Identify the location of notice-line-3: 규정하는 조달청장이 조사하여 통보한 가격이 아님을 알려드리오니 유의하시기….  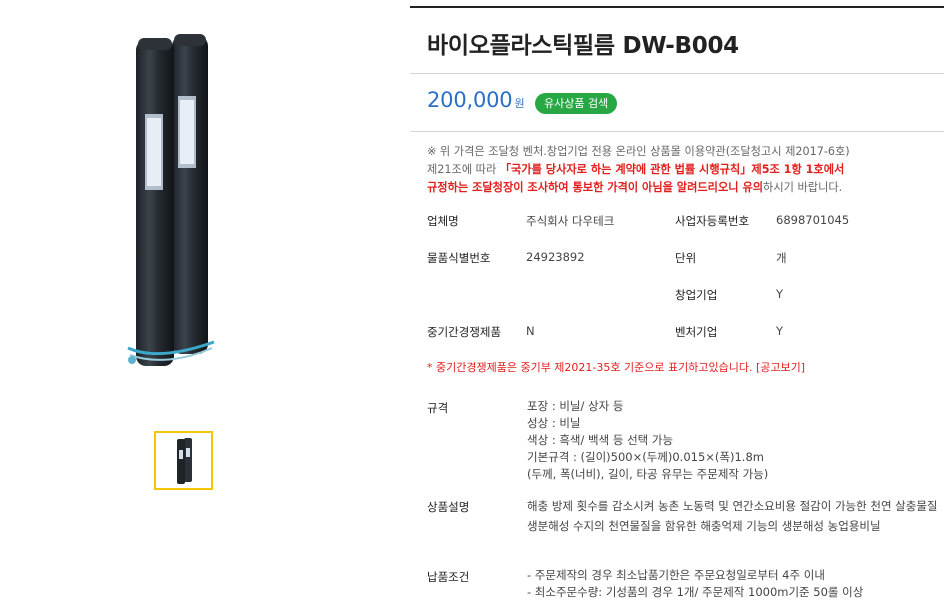
(682, 188).